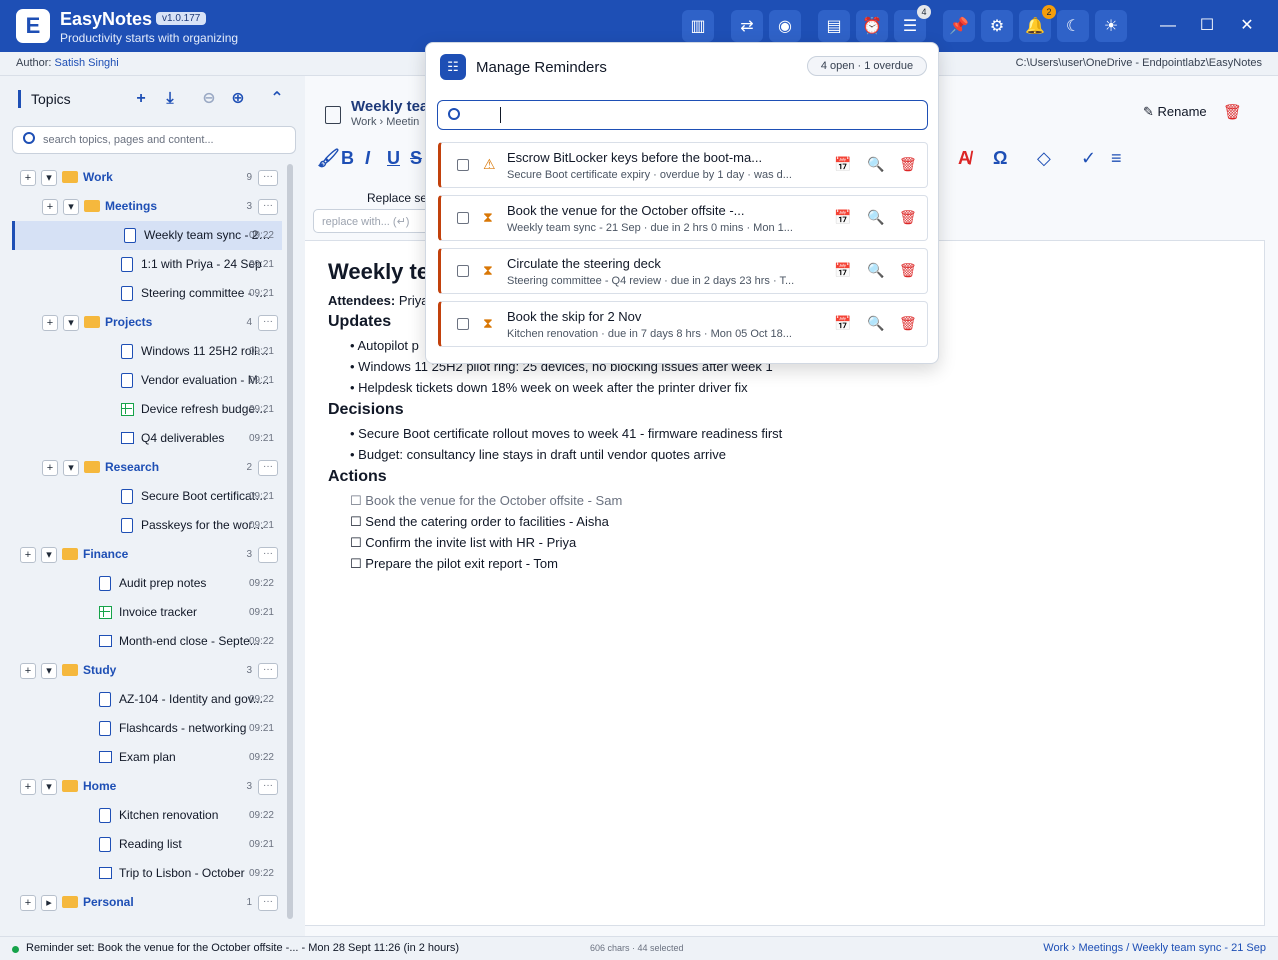  I want to click on tree-page: Audit prep notes 09:22, so click(147, 583).